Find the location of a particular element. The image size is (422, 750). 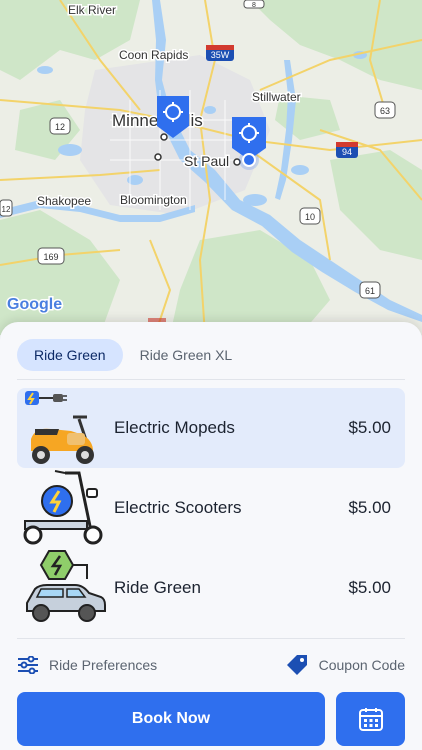

schedule-ride-button is located at coordinates (370, 719).